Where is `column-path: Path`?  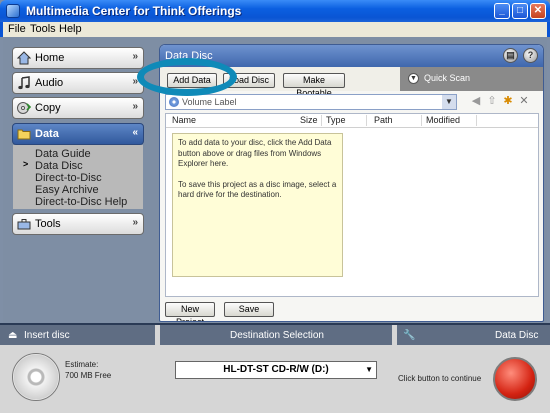 column-path: Path is located at coordinates (383, 120).